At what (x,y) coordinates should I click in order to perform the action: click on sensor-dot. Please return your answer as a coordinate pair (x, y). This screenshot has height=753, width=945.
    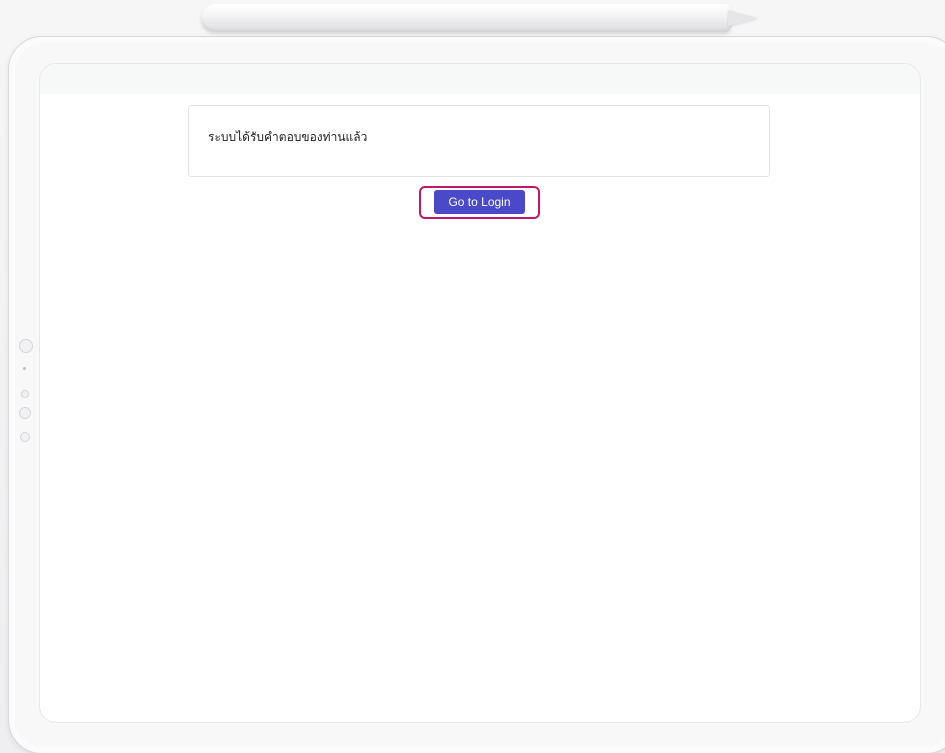
    Looking at the image, I should click on (24, 368).